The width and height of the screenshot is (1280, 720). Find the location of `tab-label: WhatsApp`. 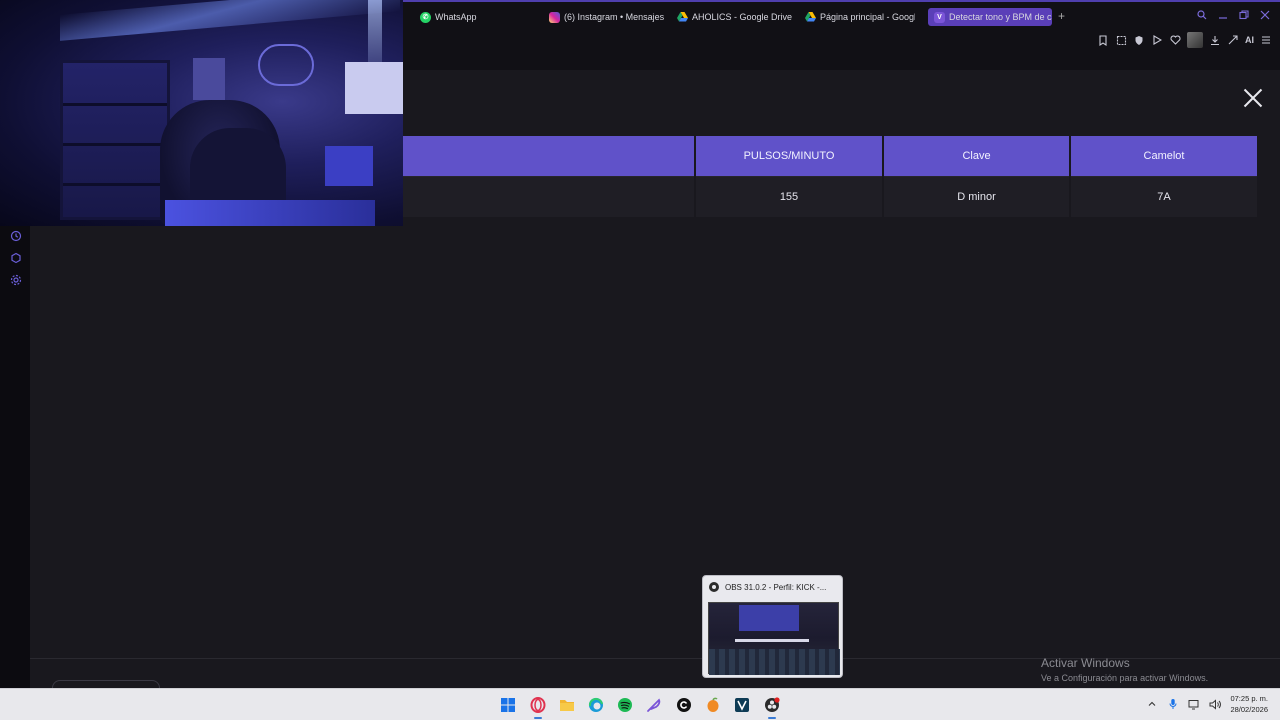

tab-label: WhatsApp is located at coordinates (456, 17).